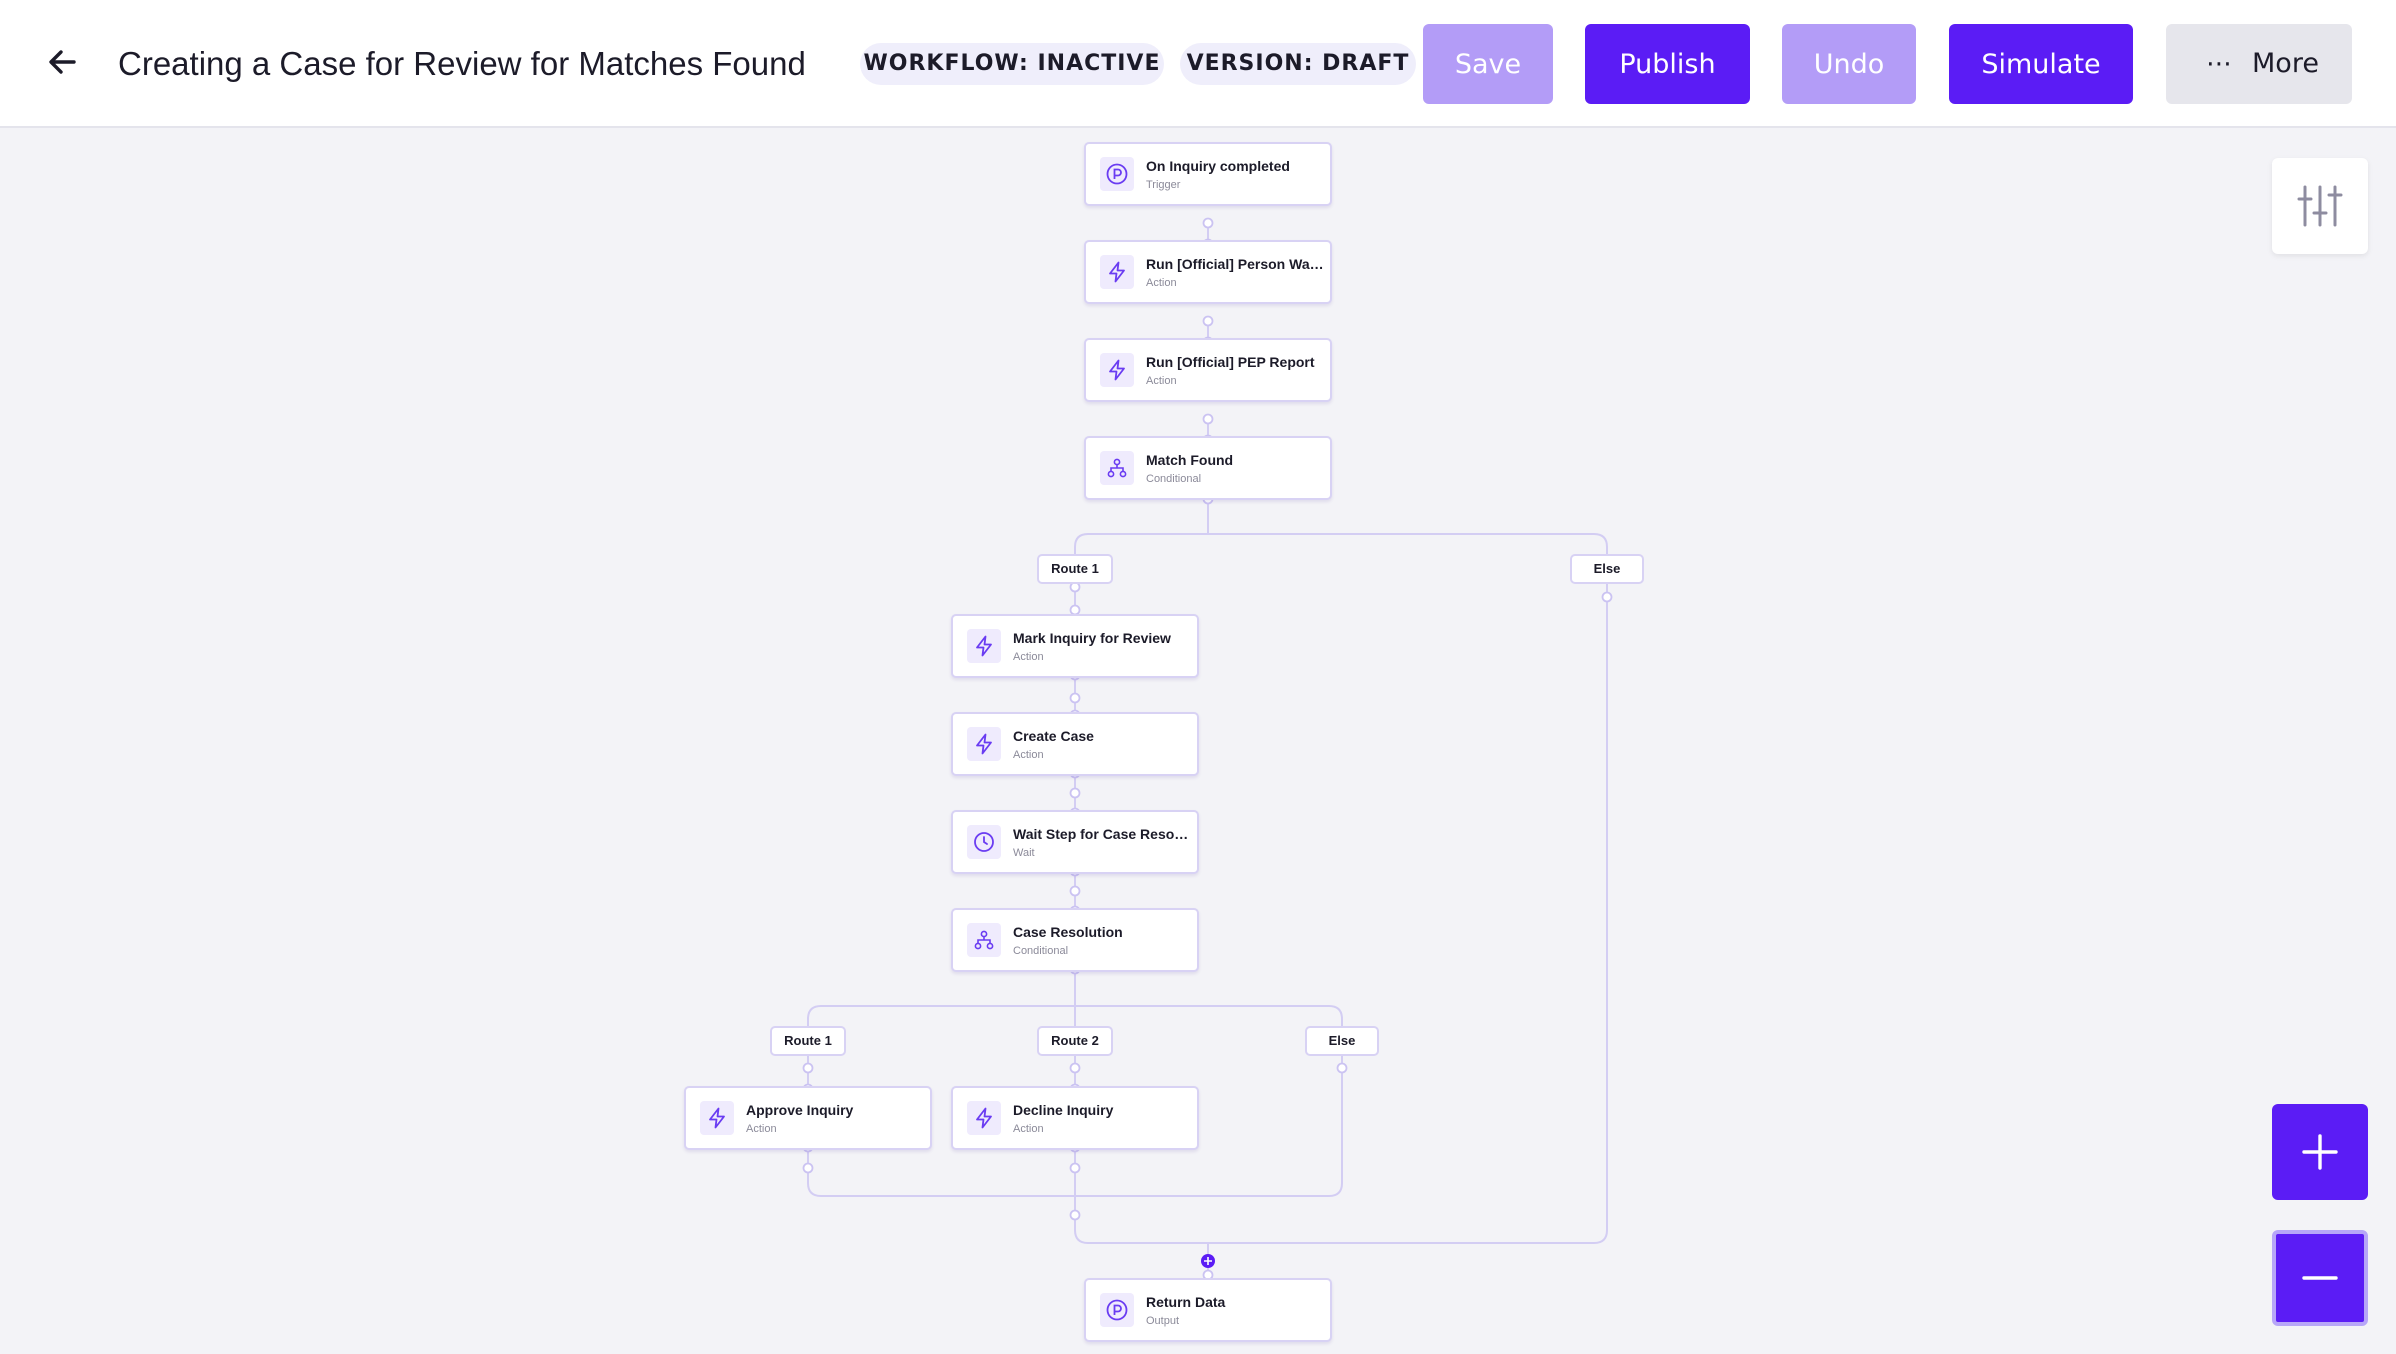 The image size is (2396, 1354). I want to click on node-type: Output, so click(1163, 1321).